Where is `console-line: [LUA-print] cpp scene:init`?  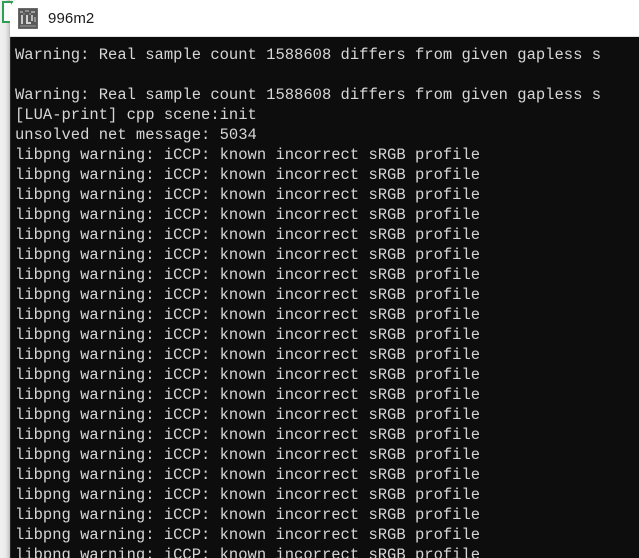
console-line: [LUA-print] cpp scene:init is located at coordinates (136, 115).